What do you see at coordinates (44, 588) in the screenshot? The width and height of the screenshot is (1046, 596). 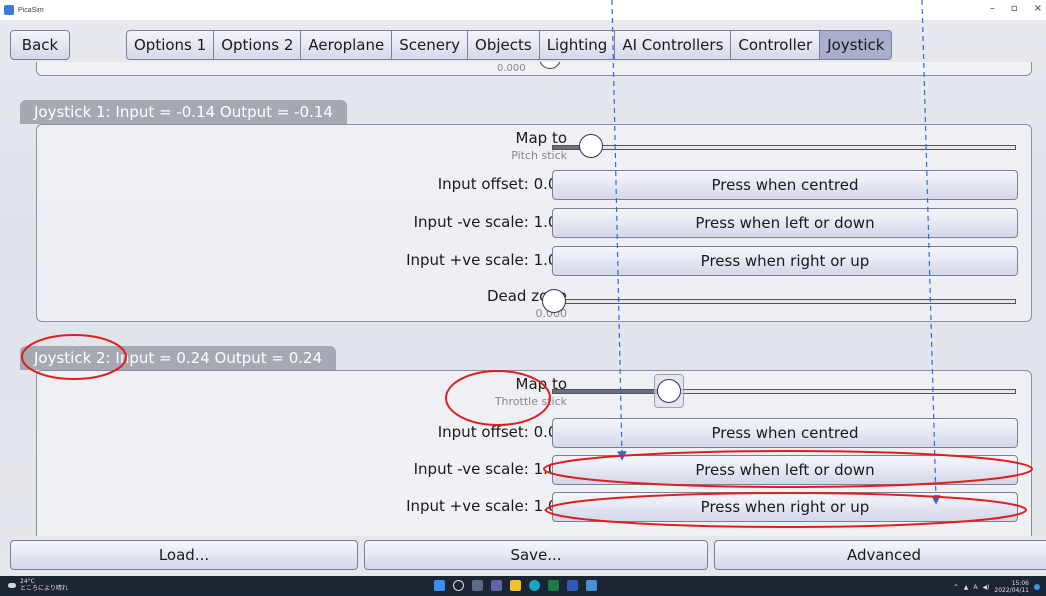 I see `weather-desc: ところにより晴れ` at bounding box center [44, 588].